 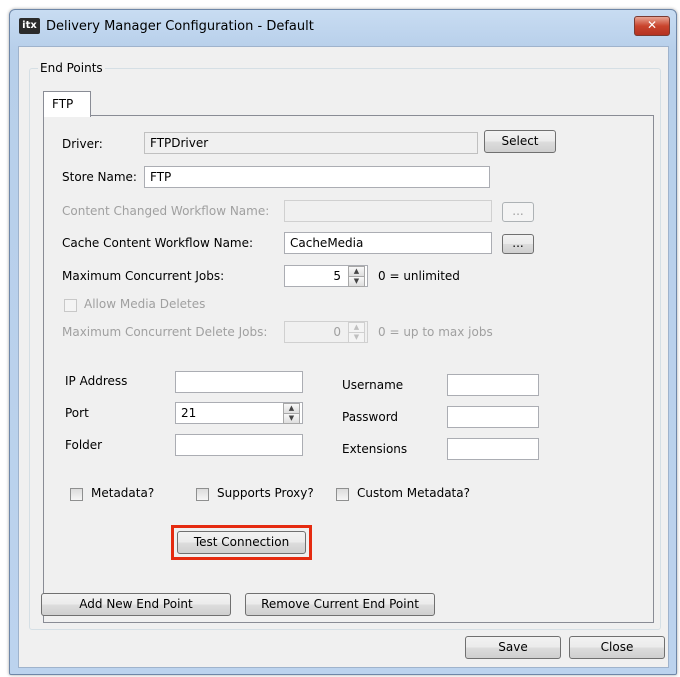 What do you see at coordinates (317, 177) in the screenshot?
I see `store-name-input: FTP` at bounding box center [317, 177].